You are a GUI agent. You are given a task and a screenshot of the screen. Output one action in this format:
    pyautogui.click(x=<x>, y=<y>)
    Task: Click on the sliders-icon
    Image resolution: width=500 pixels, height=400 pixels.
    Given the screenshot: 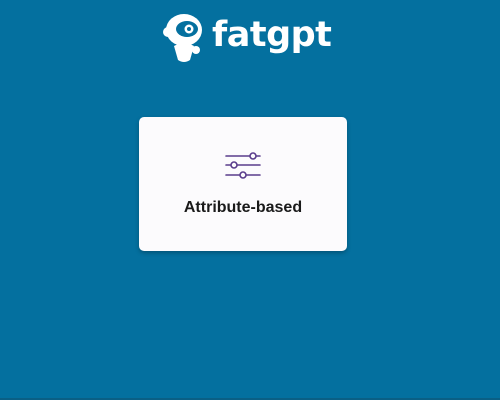 What is the action you would take?
    pyautogui.click(x=243, y=165)
    